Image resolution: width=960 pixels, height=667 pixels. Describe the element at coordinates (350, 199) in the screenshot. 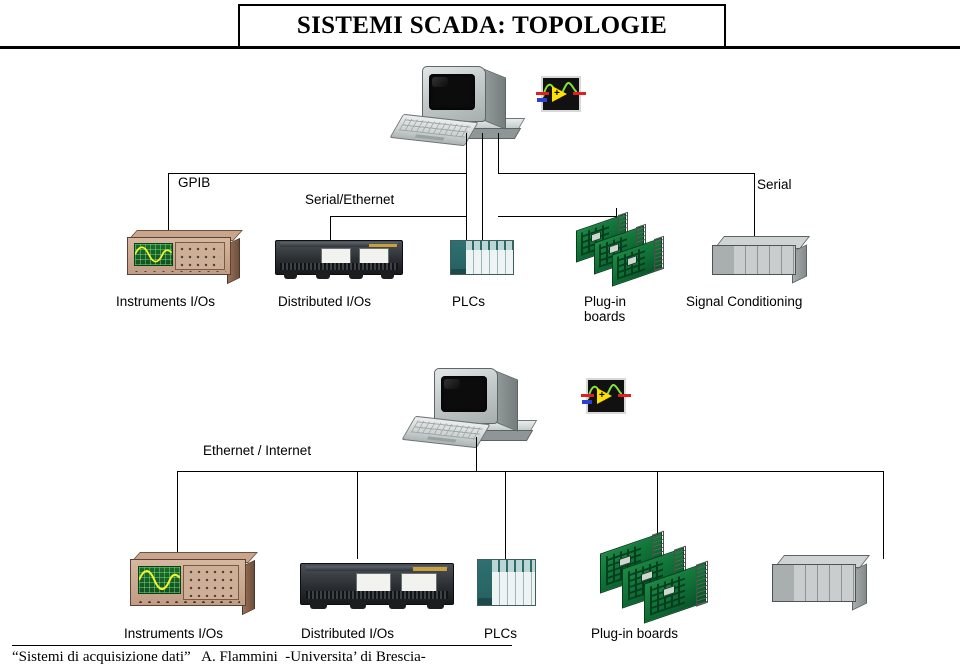

I see `label-serial-ethernet: Serial/Ethernet` at that location.